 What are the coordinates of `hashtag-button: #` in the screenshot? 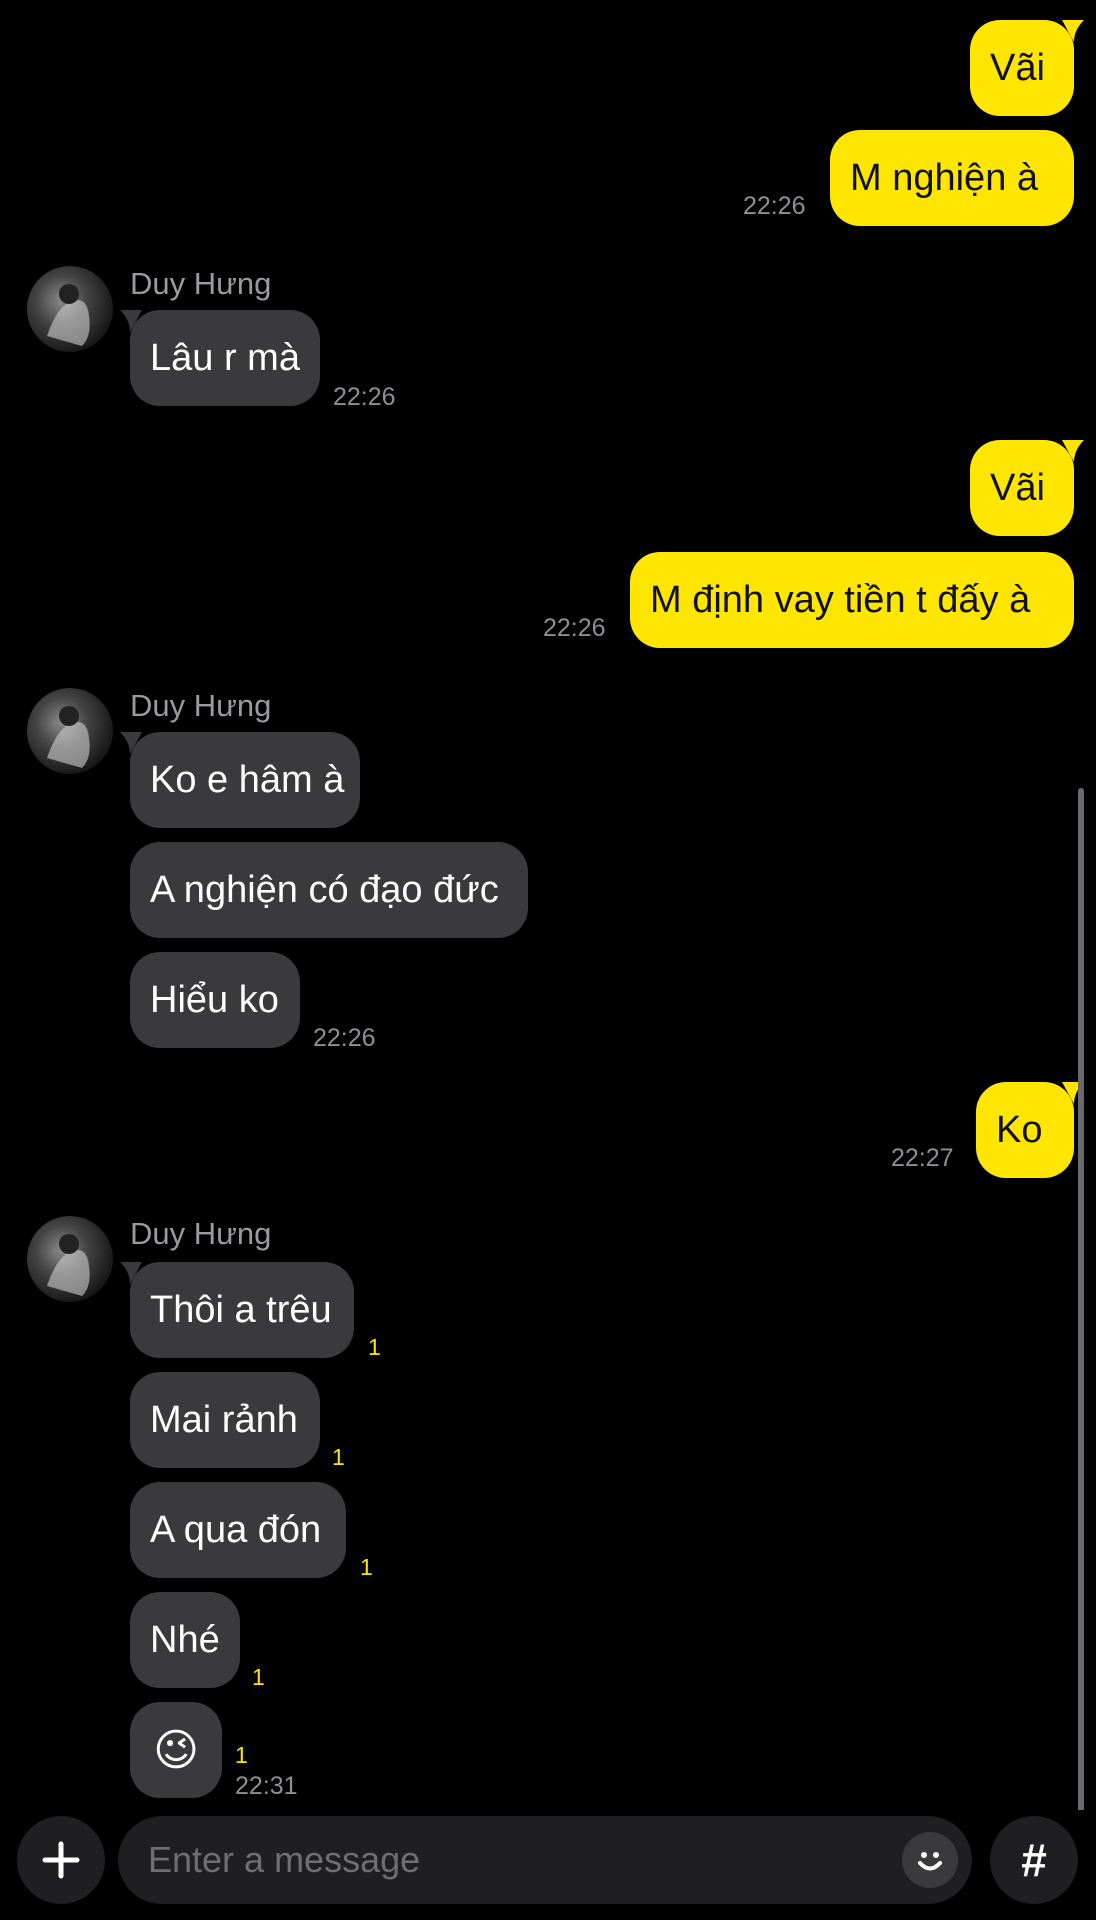 It's located at (1034, 1860).